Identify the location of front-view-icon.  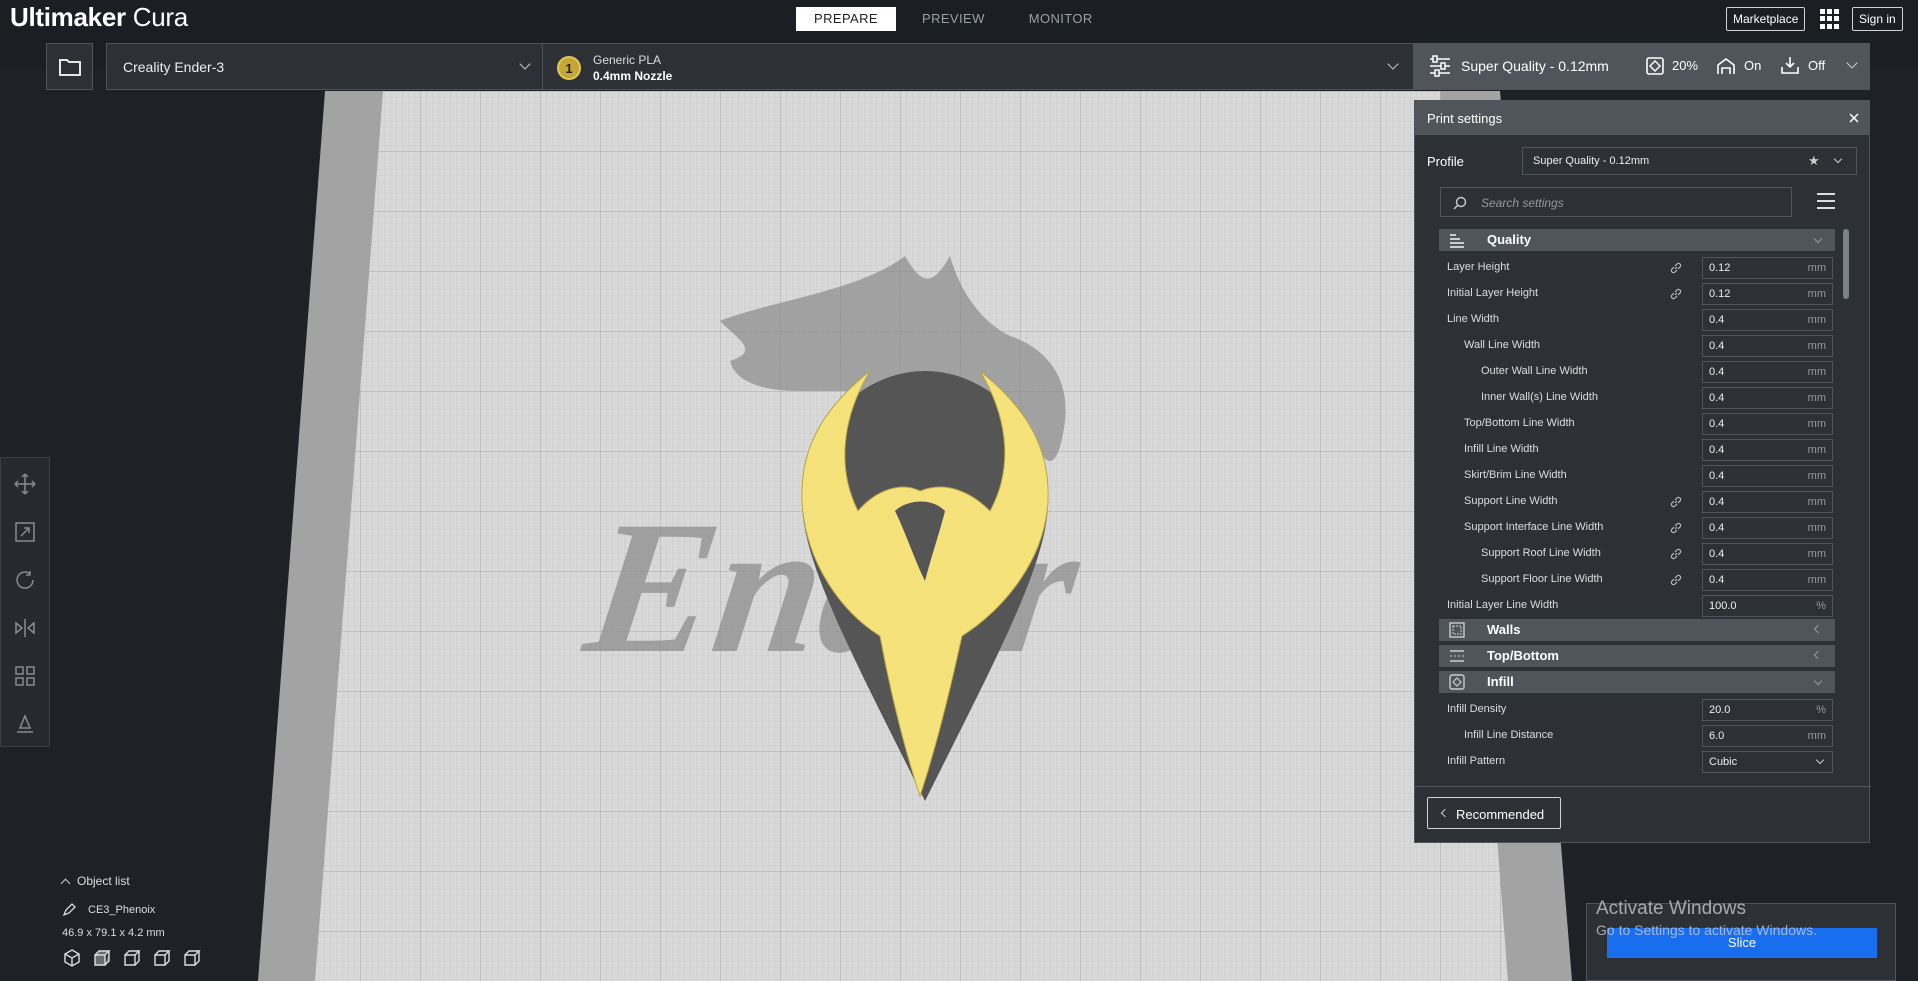
(102, 958).